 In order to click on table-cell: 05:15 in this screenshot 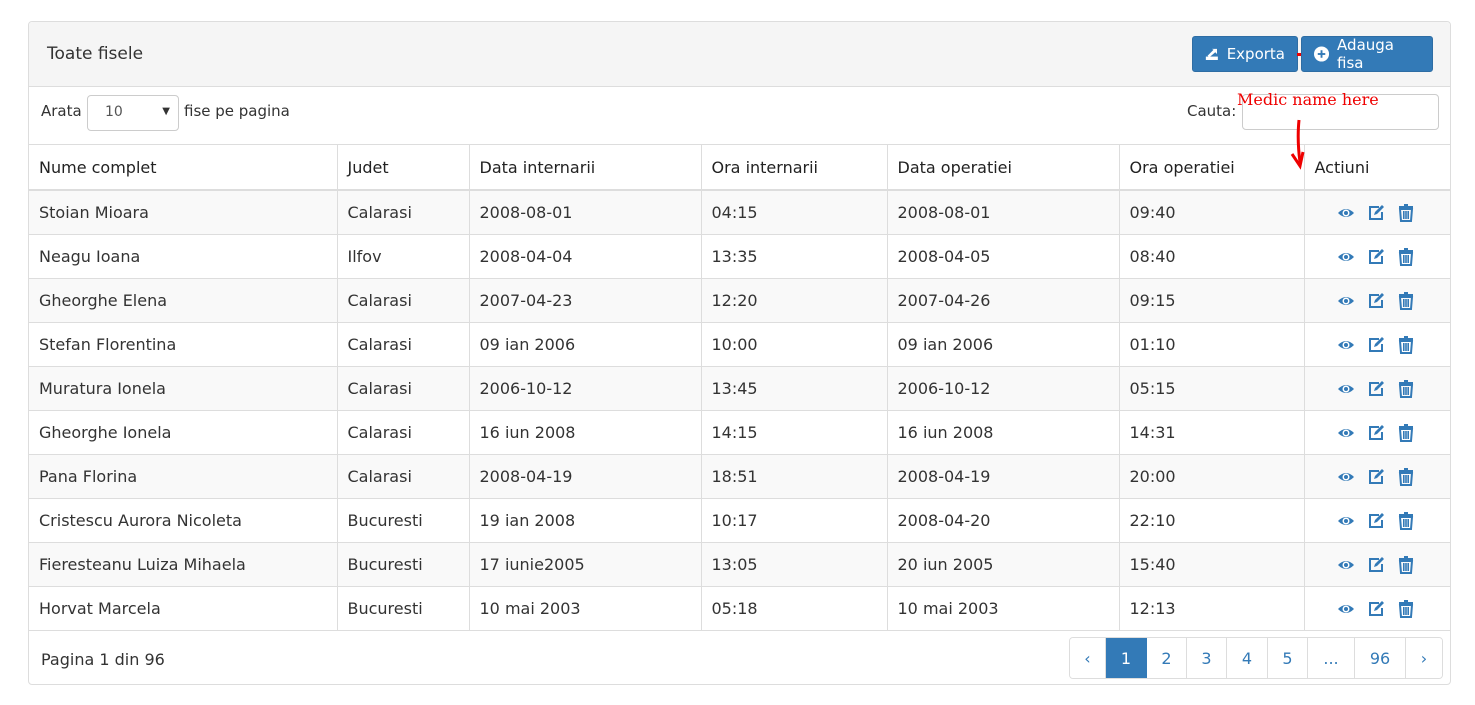, I will do `click(1211, 388)`.